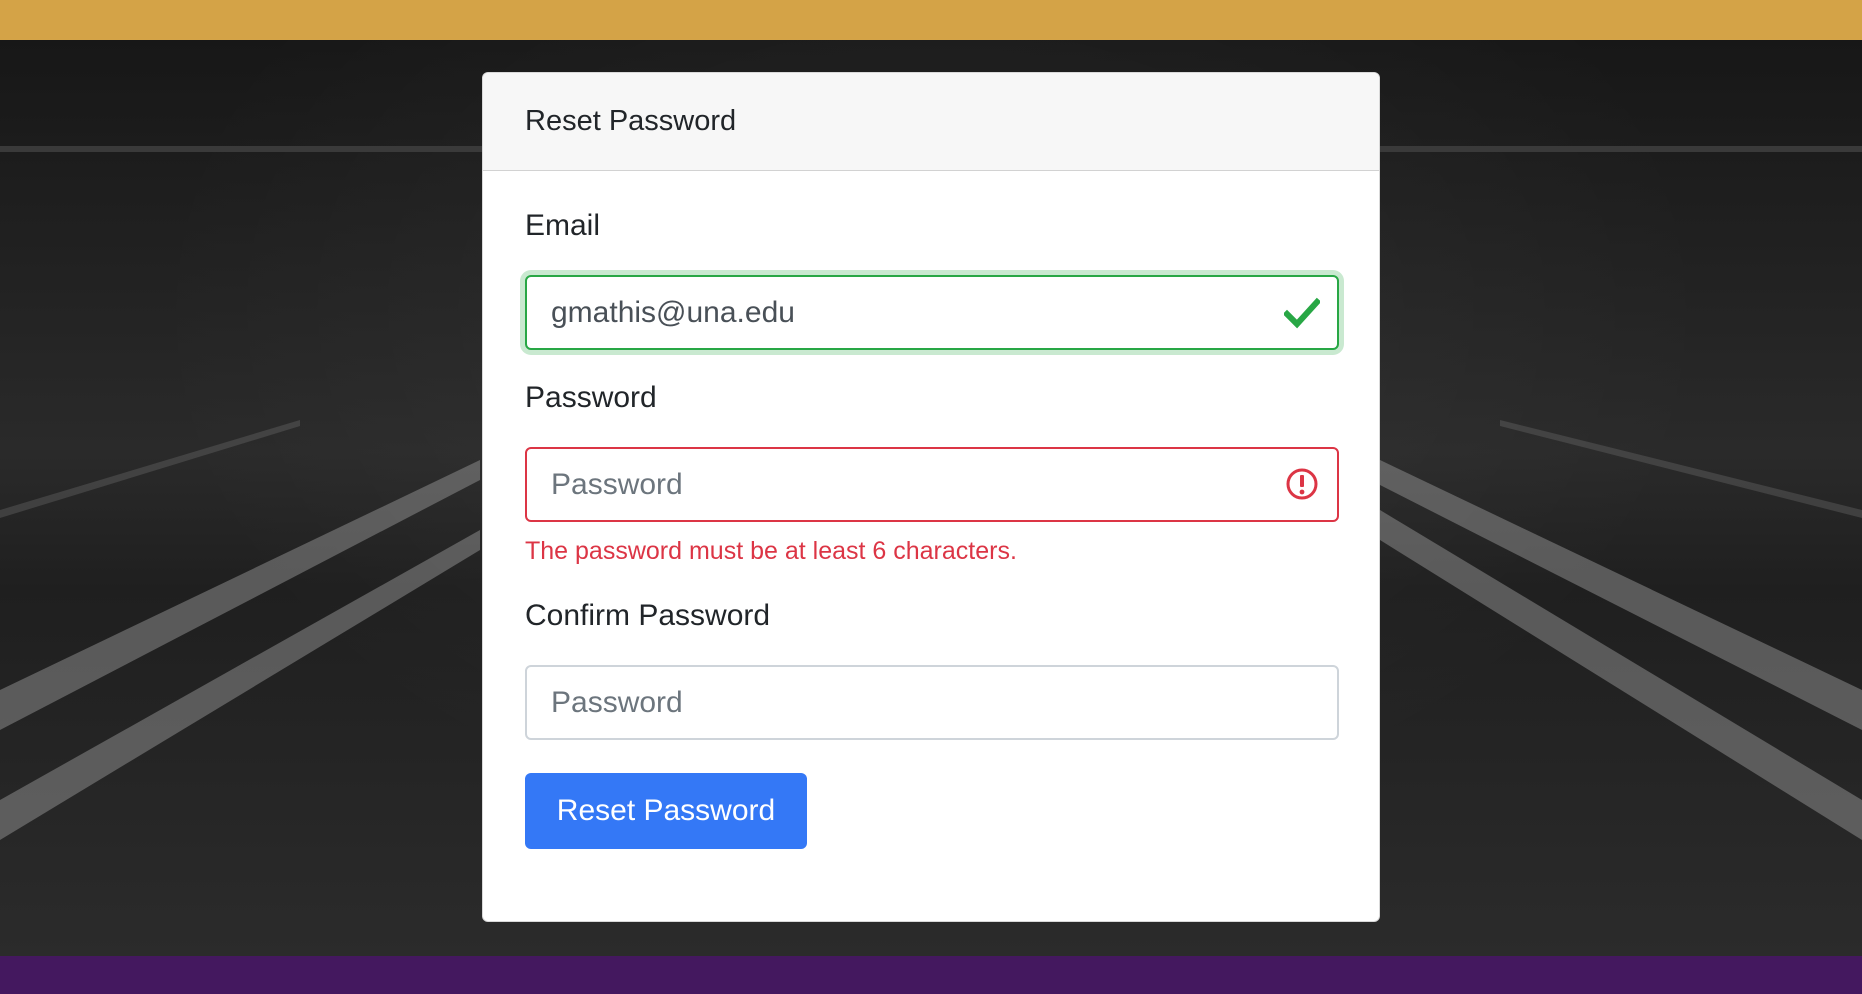  What do you see at coordinates (932, 702) in the screenshot?
I see `confirm-password-field` at bounding box center [932, 702].